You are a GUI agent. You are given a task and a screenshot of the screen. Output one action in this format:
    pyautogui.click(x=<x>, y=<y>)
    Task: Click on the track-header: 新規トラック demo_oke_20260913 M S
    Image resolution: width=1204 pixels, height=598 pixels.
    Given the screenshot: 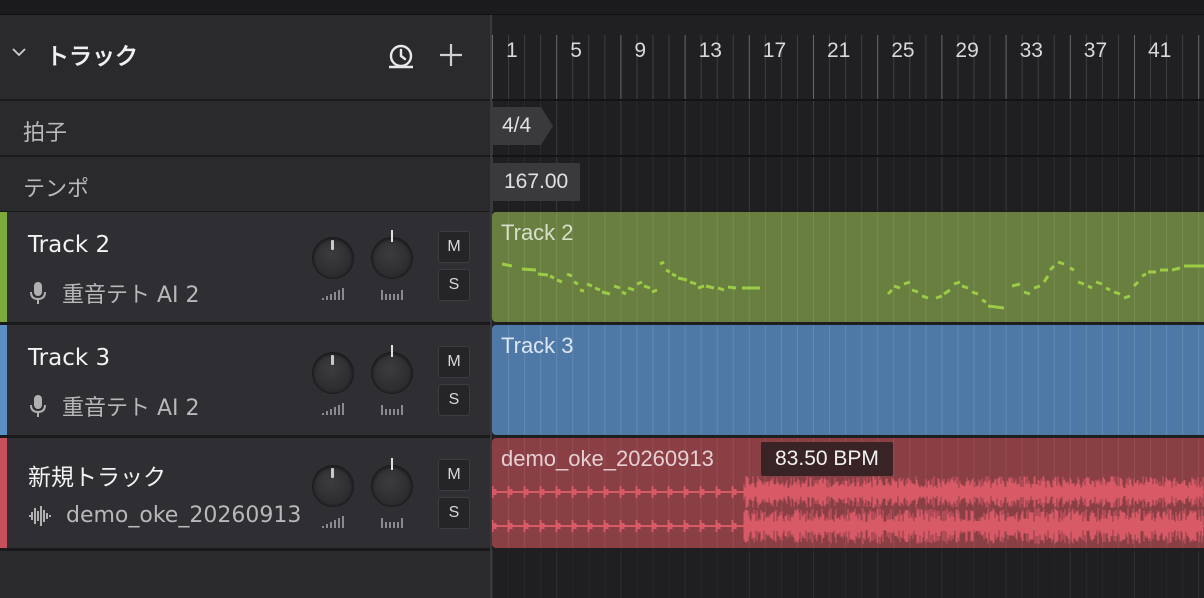 What is the action you would take?
    pyautogui.click(x=245, y=494)
    